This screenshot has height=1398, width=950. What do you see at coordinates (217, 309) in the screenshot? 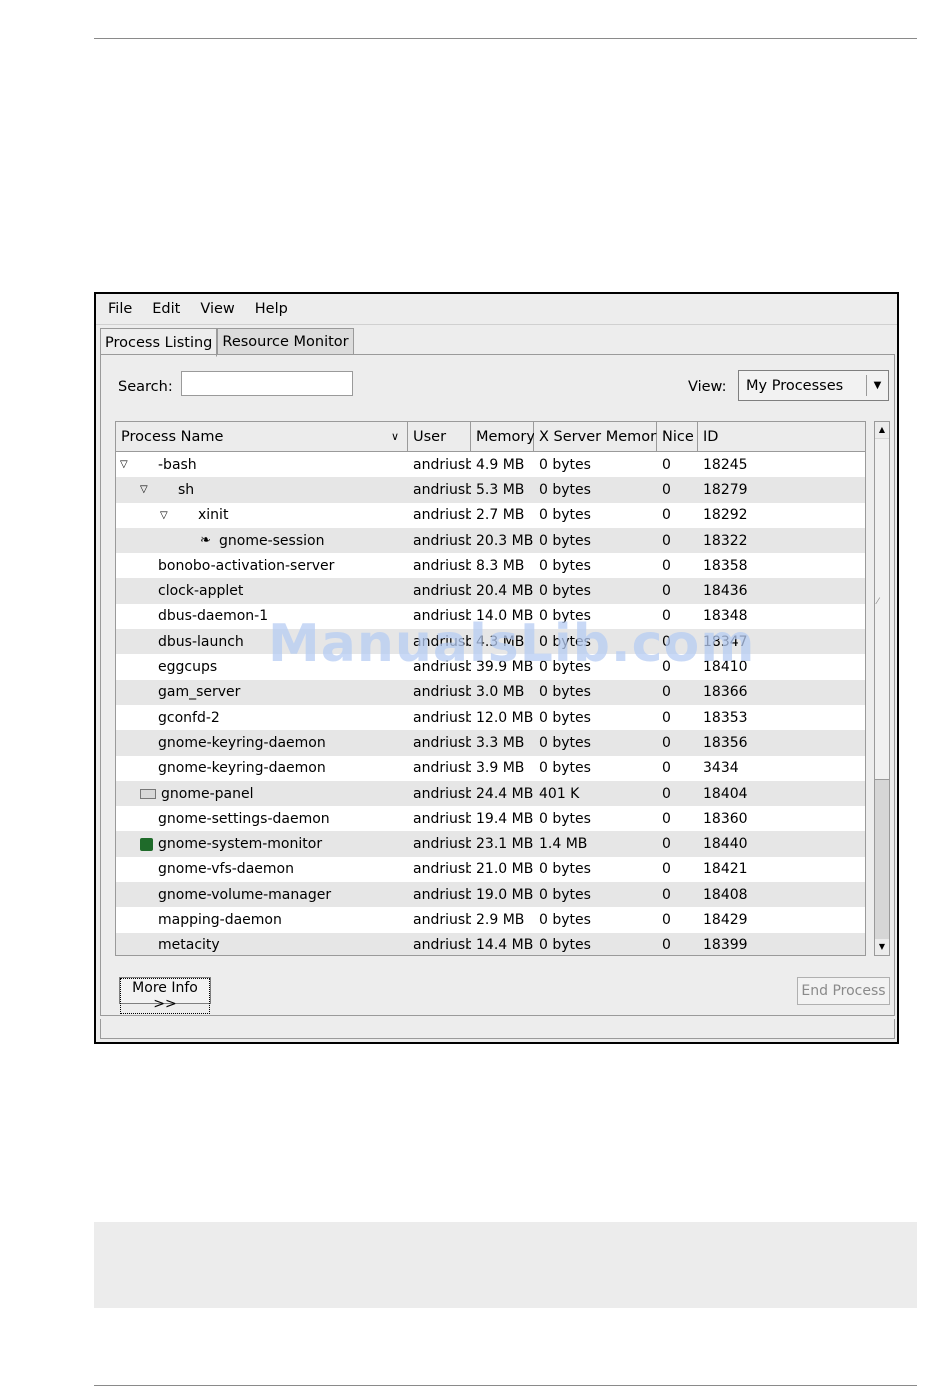
I see `menu-view: View` at bounding box center [217, 309].